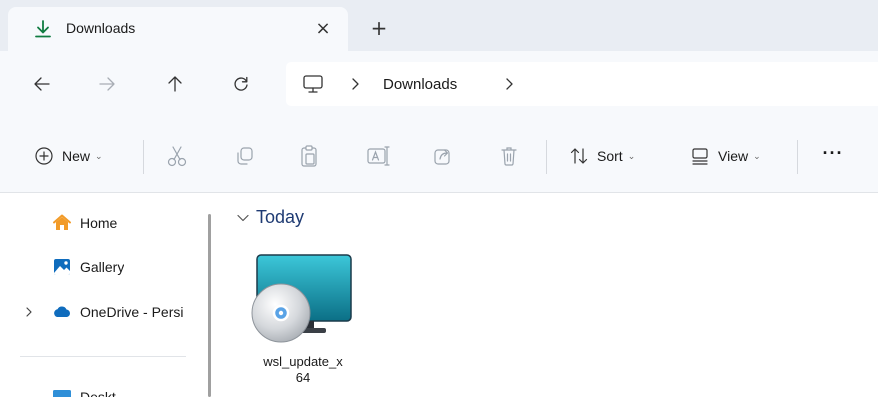 The image size is (878, 397). Describe the element at coordinates (301, 298) in the screenshot. I see `installer-package-icon` at that location.